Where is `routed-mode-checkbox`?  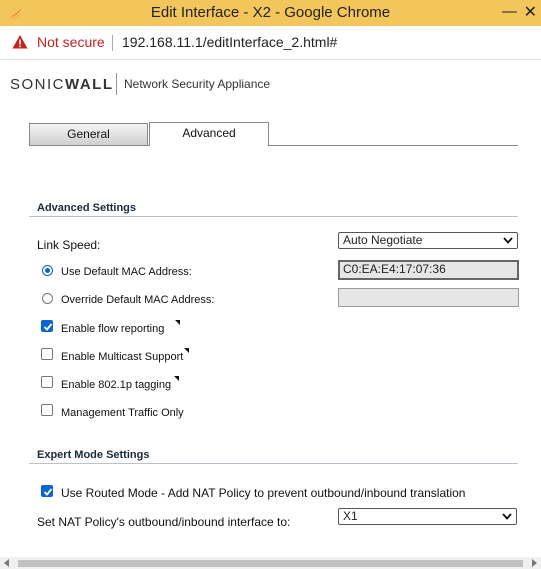 routed-mode-checkbox is located at coordinates (47, 491).